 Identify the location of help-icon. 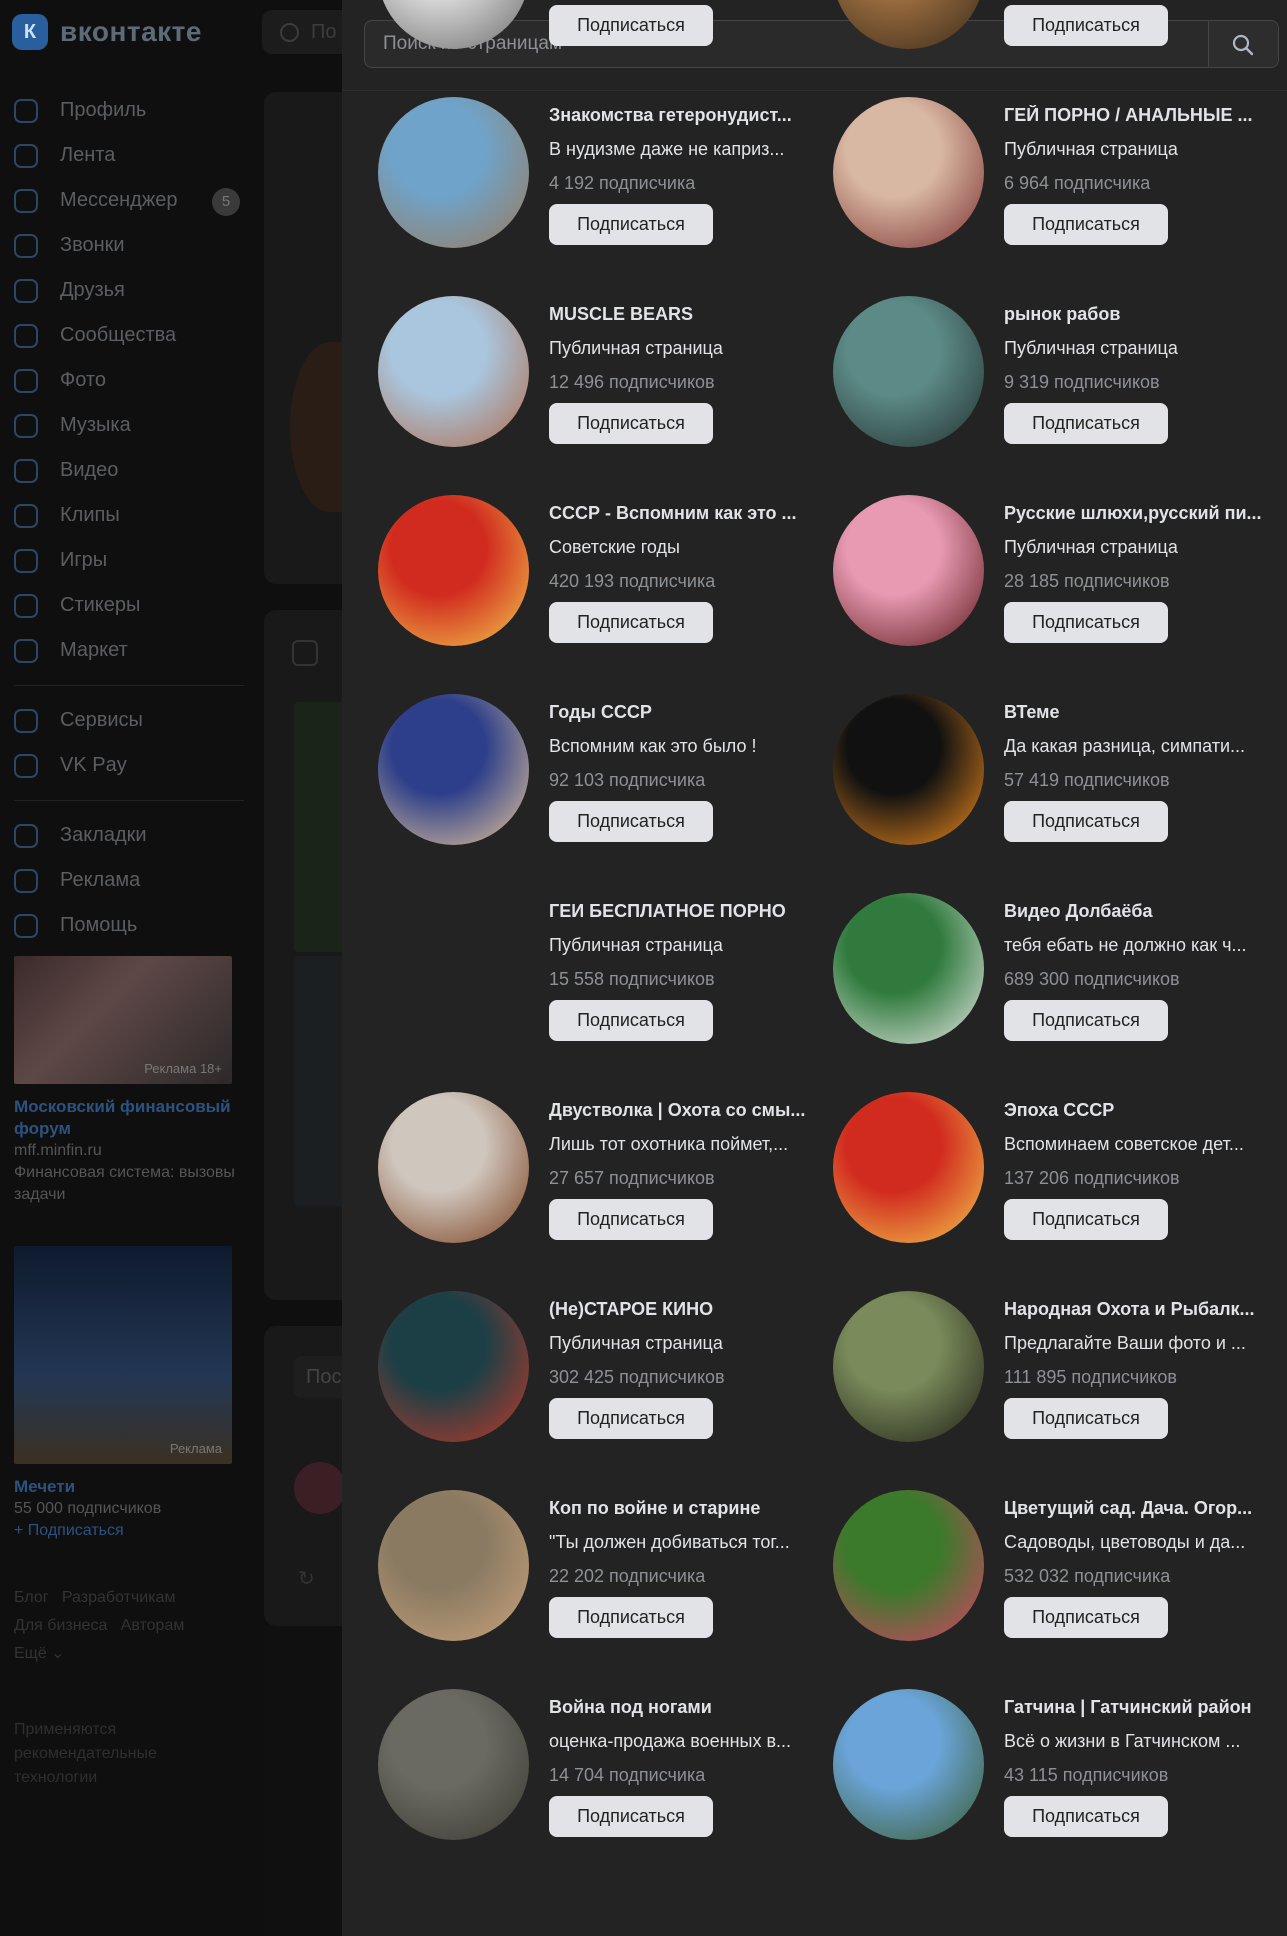
(26, 925).